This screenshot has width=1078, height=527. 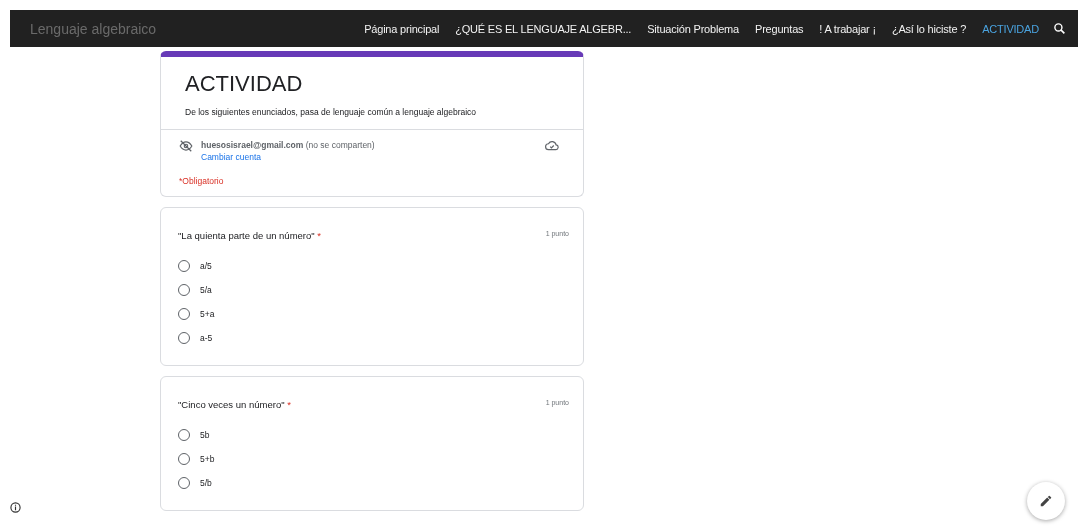 What do you see at coordinates (373, 338) in the screenshot?
I see `radio-option: a-5` at bounding box center [373, 338].